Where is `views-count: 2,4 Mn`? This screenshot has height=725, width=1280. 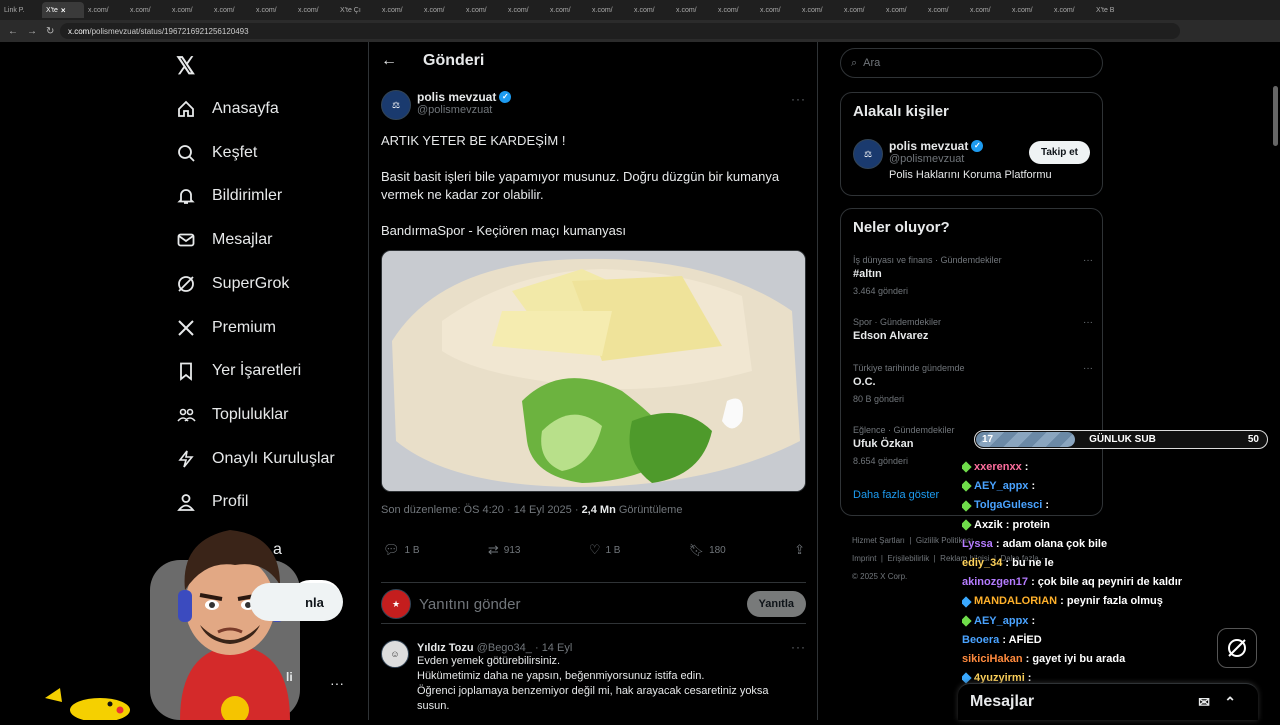 views-count: 2,4 Mn is located at coordinates (598, 510).